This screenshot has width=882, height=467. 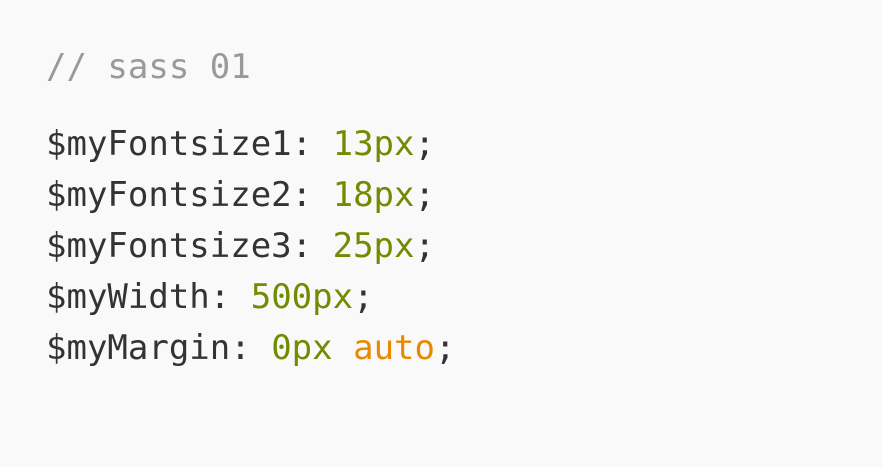 I want to click on variable-value: 18px, so click(x=373, y=195).